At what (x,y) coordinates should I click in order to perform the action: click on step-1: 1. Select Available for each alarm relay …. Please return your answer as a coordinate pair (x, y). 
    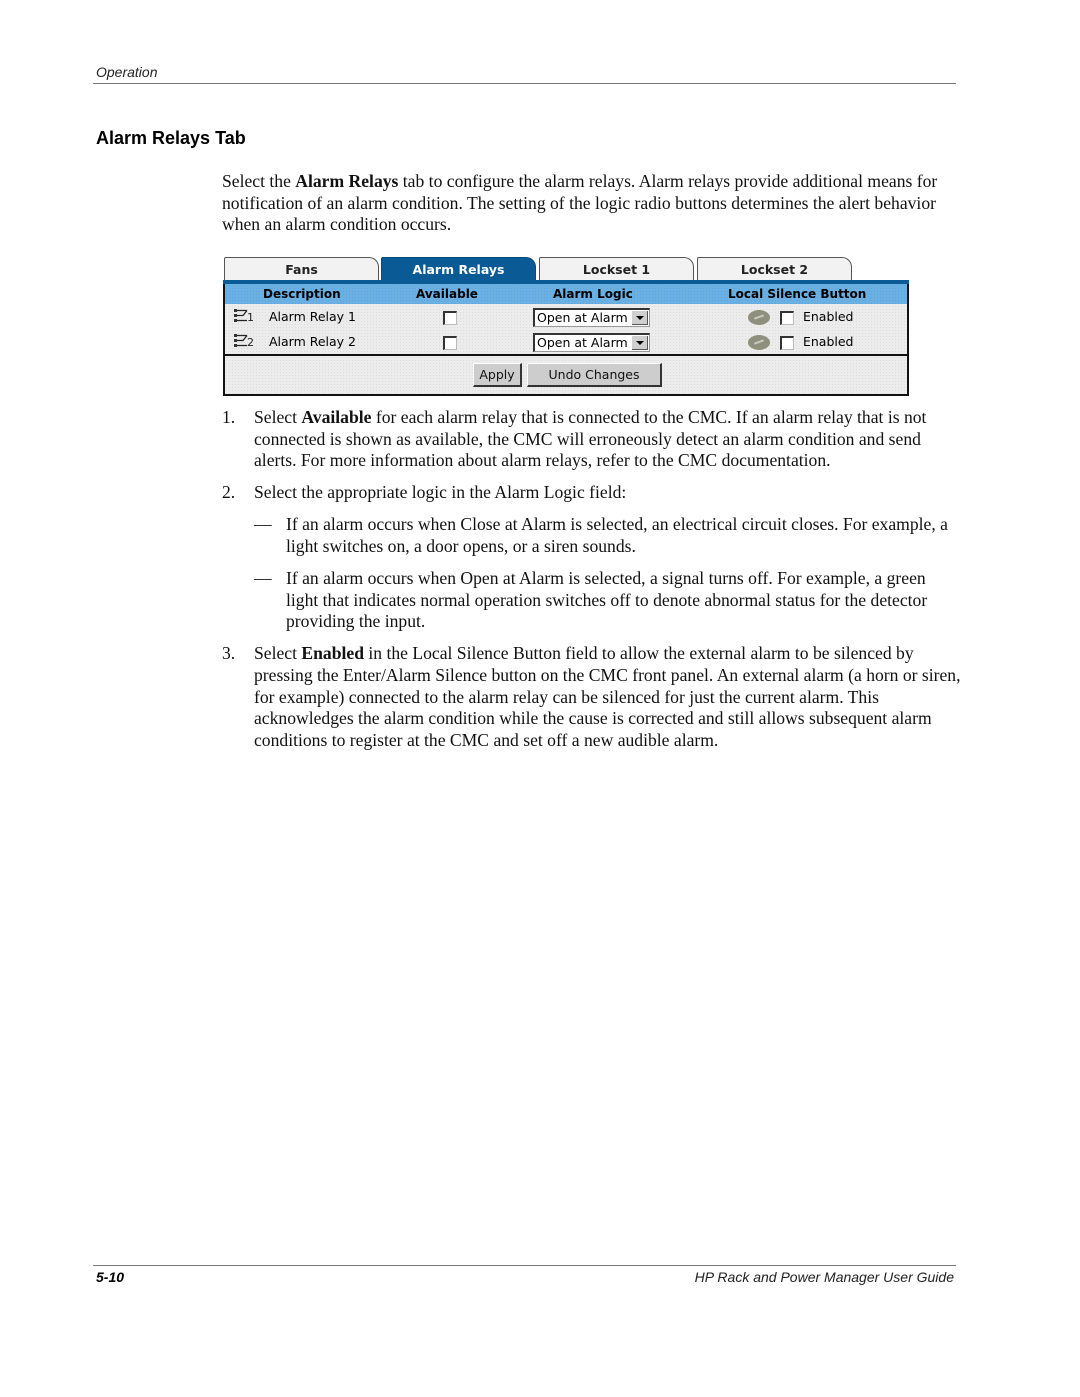
    Looking at the image, I should click on (592, 439).